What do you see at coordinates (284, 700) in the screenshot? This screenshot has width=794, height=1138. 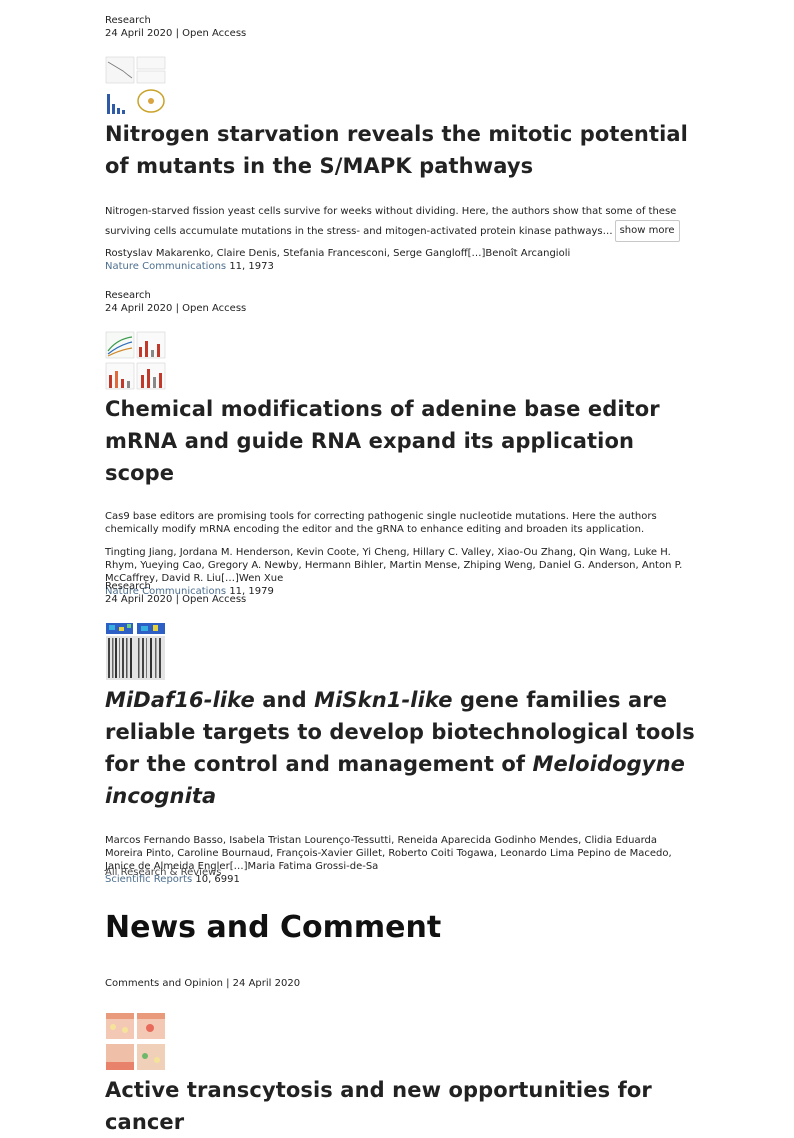 I see `title-text-1: and` at bounding box center [284, 700].